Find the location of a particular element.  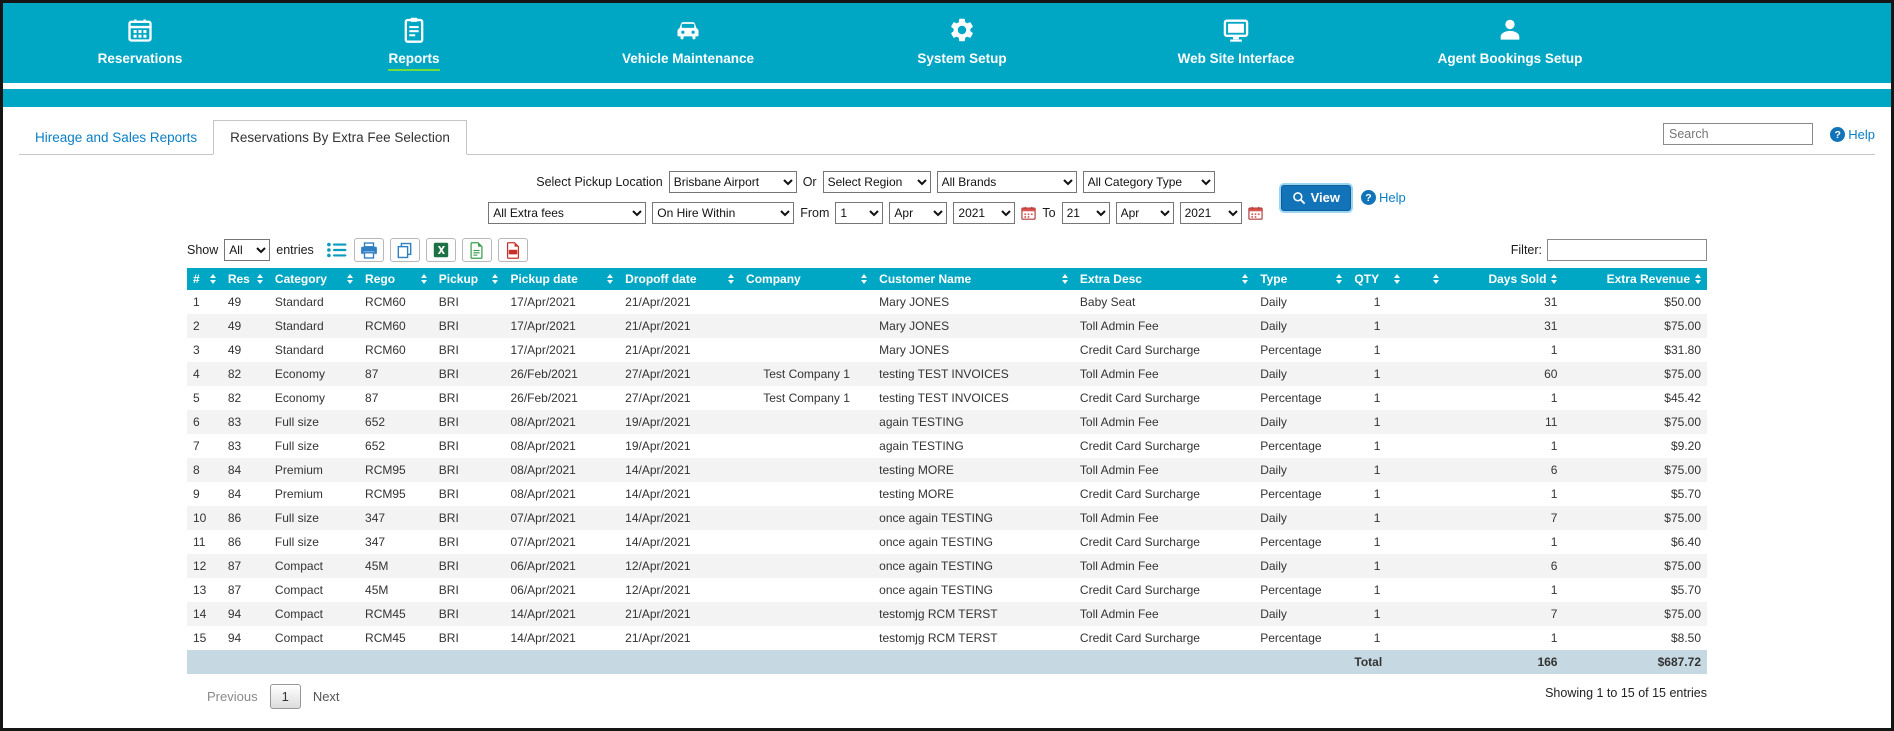

nav-item-web-site-interface: Web Site Interface is located at coordinates (1236, 43).